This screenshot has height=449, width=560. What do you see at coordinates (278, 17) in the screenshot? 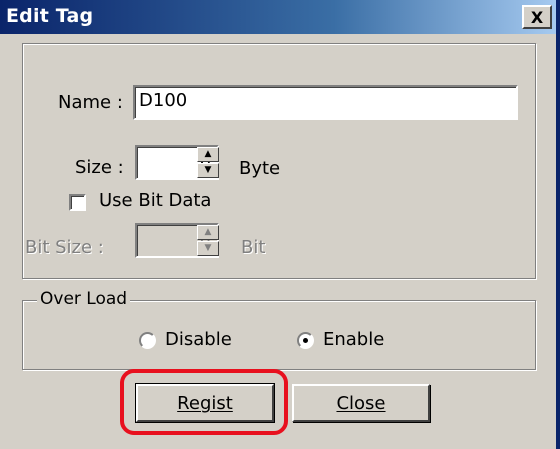
I see `title-bar: Edit Tag X` at bounding box center [278, 17].